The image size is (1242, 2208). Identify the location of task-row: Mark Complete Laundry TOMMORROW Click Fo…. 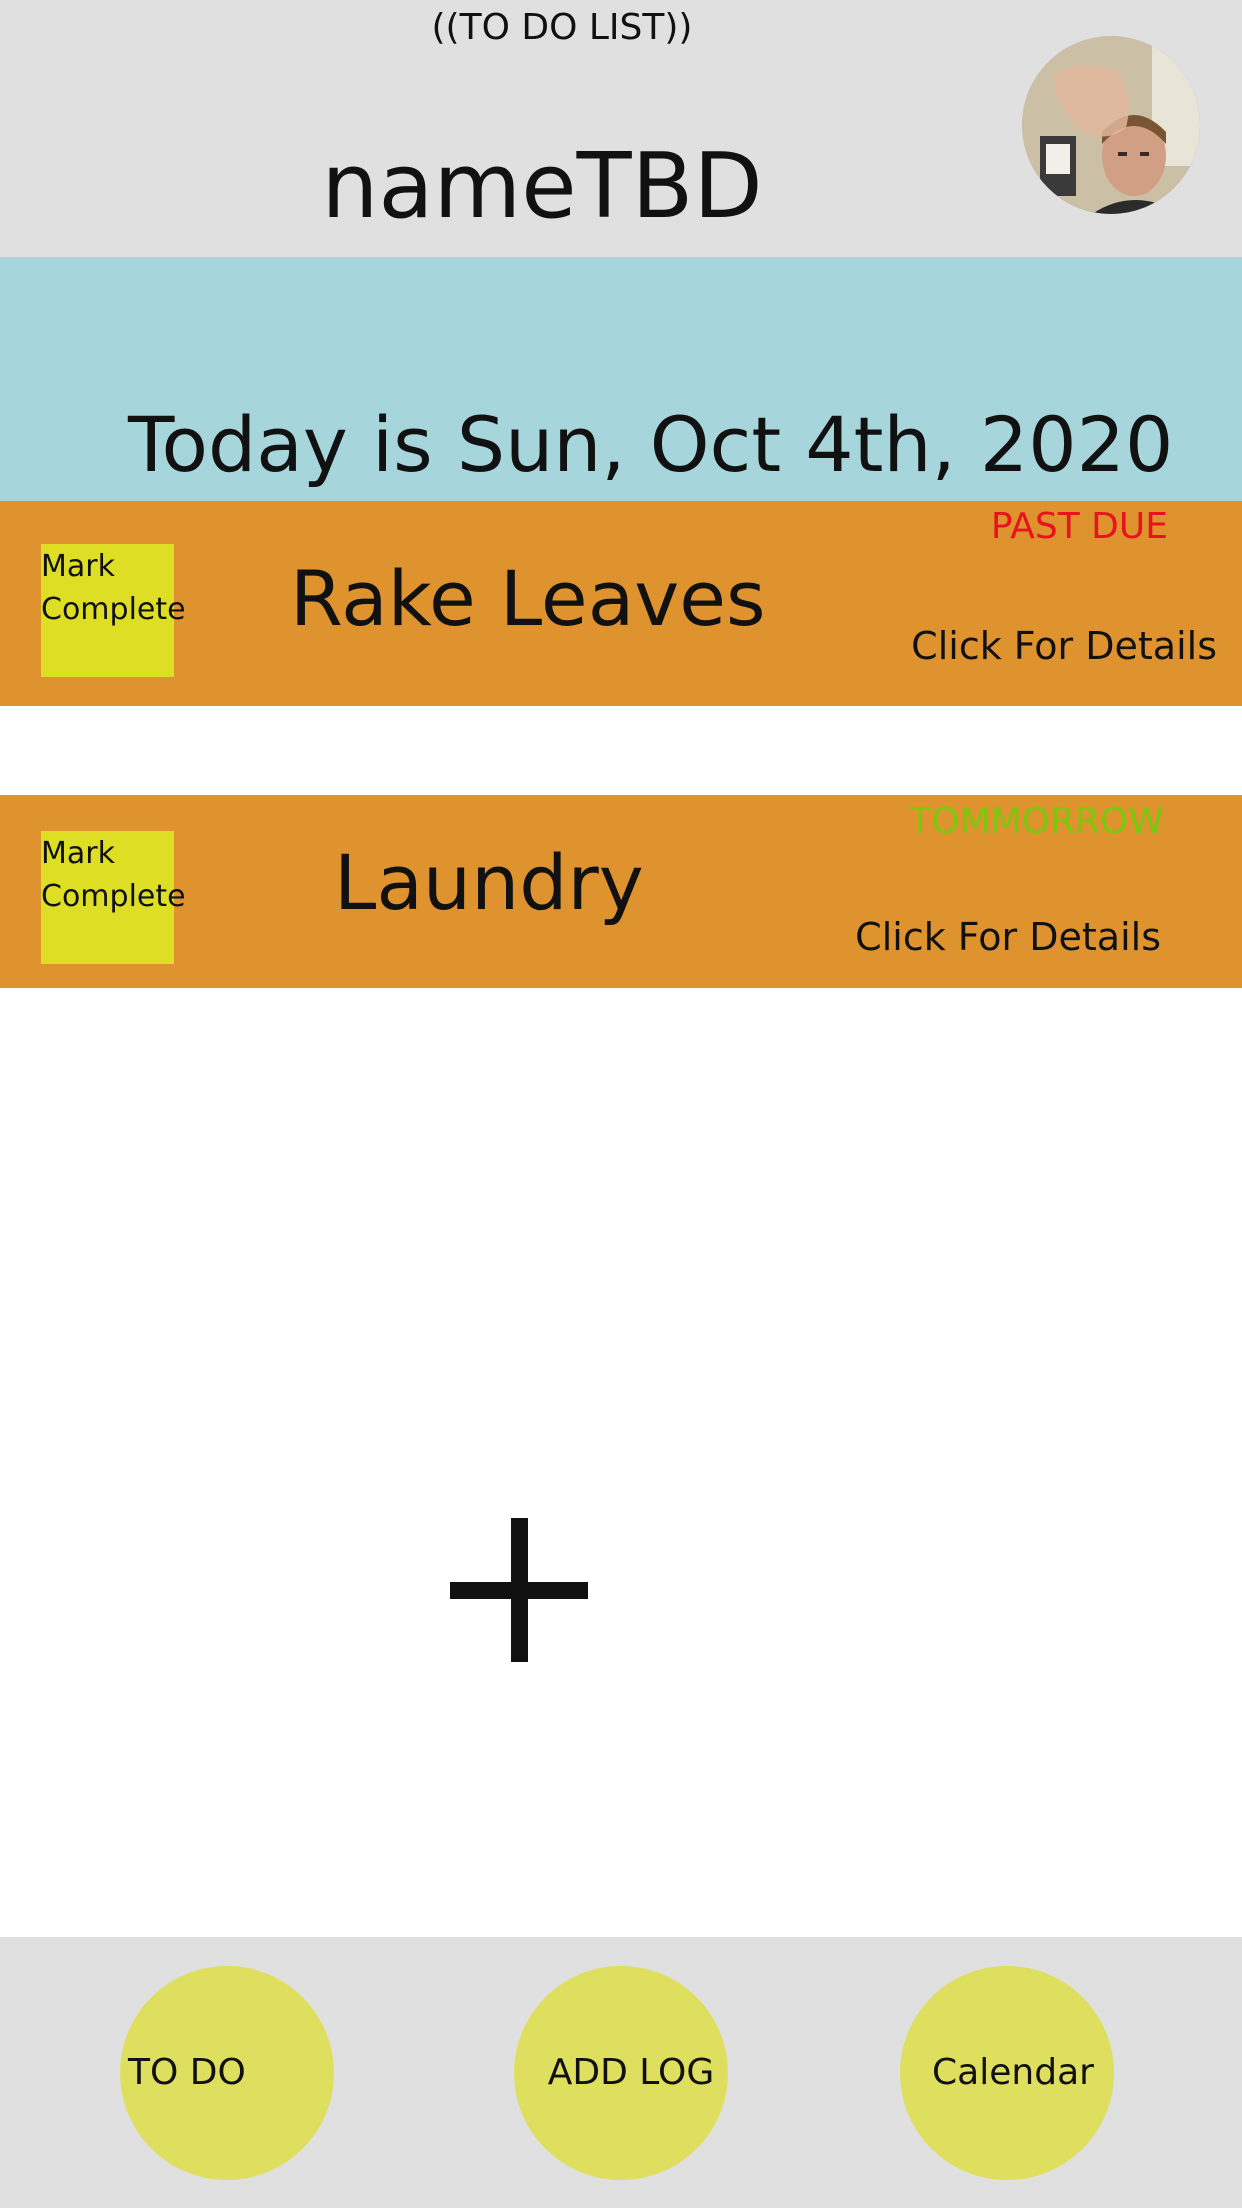
(621, 891).